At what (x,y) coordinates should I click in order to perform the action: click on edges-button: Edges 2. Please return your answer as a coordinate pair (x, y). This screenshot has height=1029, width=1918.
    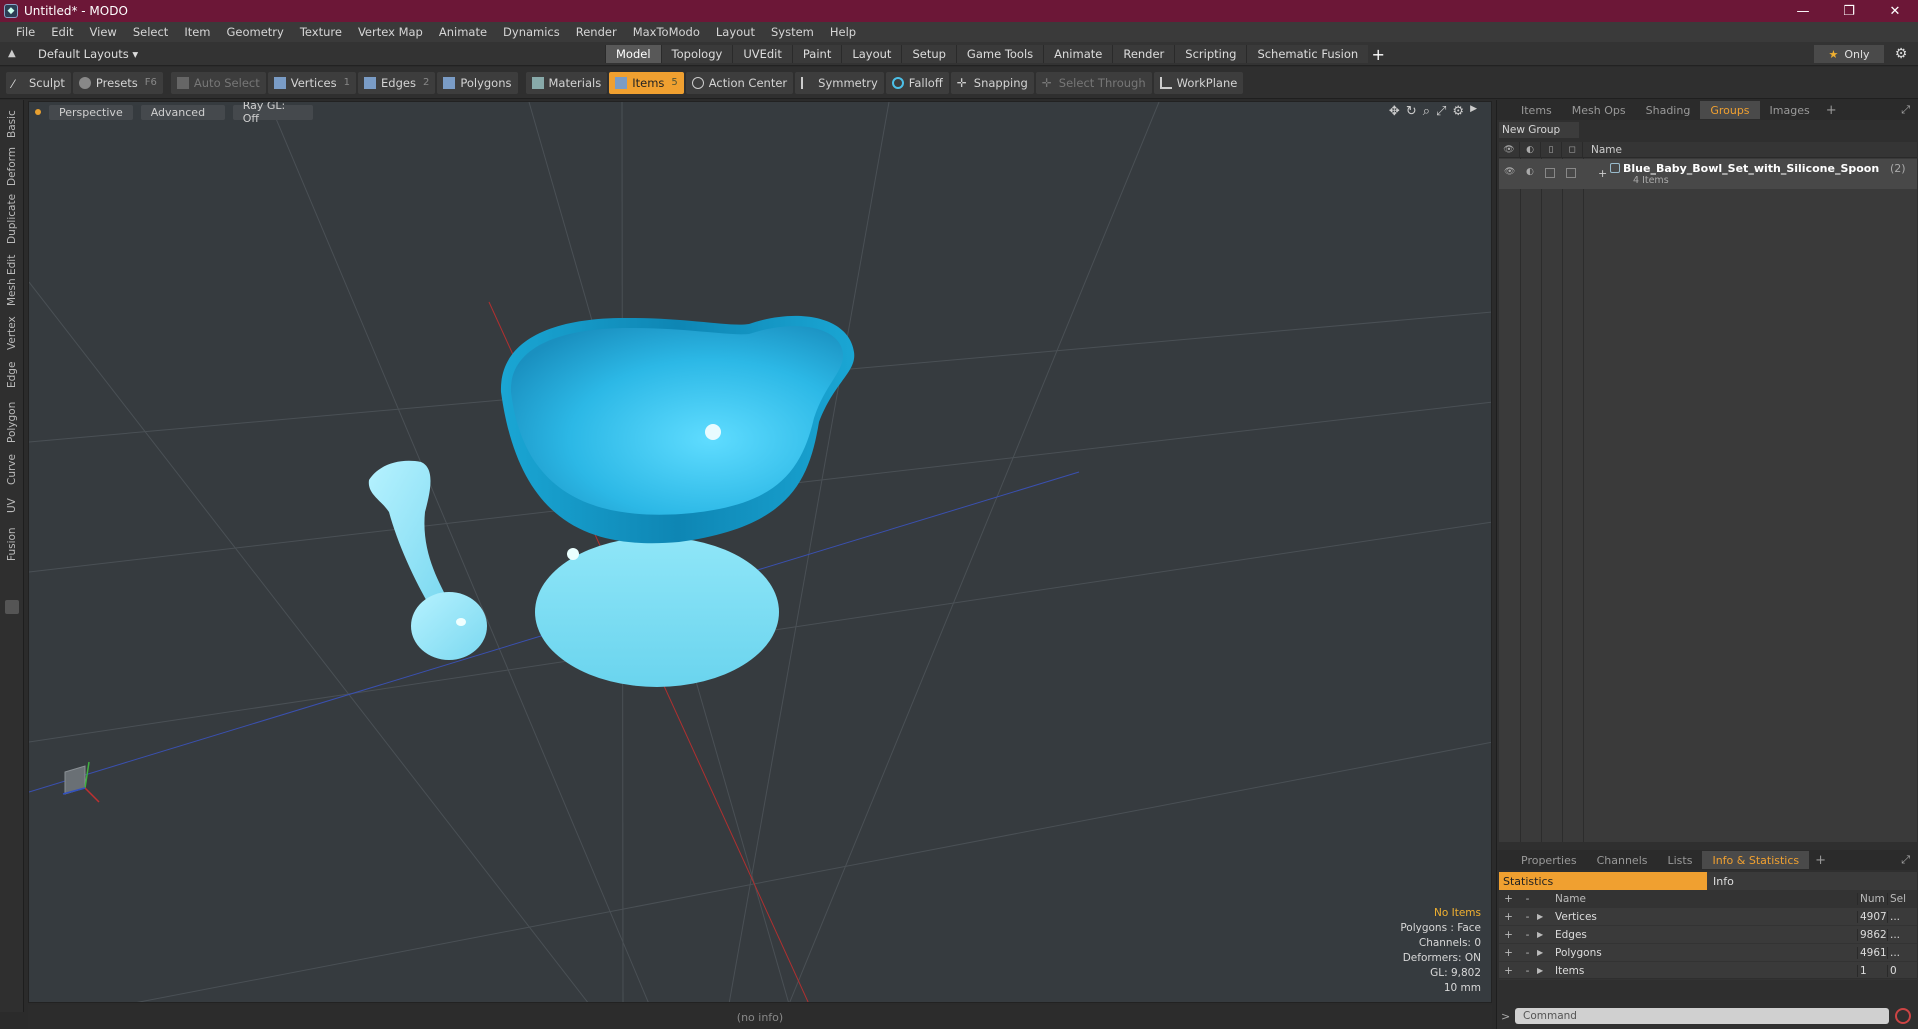
    Looking at the image, I should click on (397, 82).